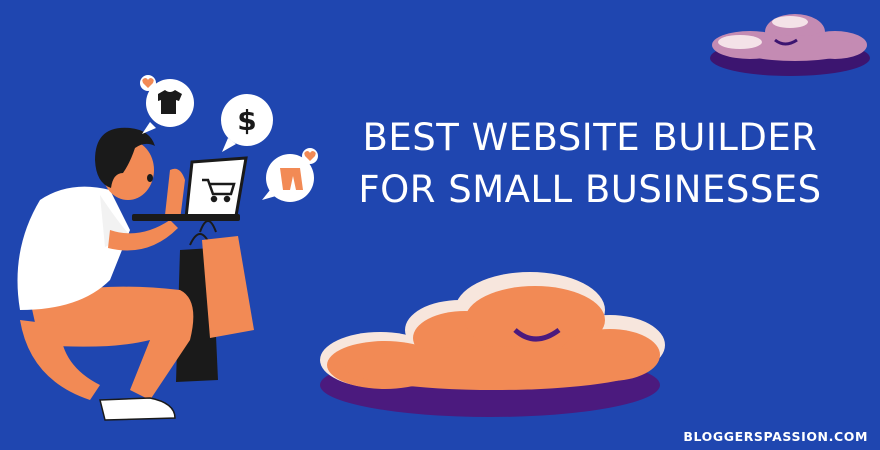 The image size is (880, 450). Describe the element at coordinates (775, 436) in the screenshot. I see `site-url: BLOGGERSPASSION.COM` at that location.